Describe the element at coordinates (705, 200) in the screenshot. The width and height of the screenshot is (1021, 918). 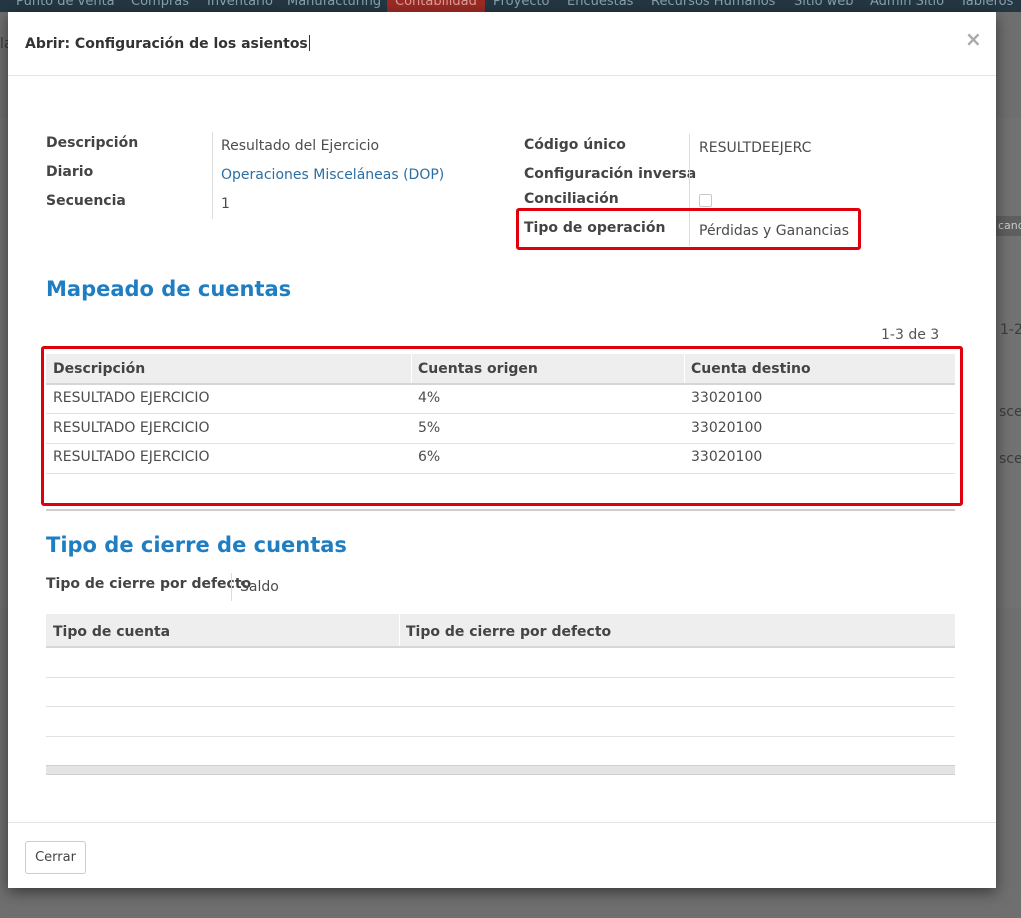
I see `conciliacion-checkbox` at that location.